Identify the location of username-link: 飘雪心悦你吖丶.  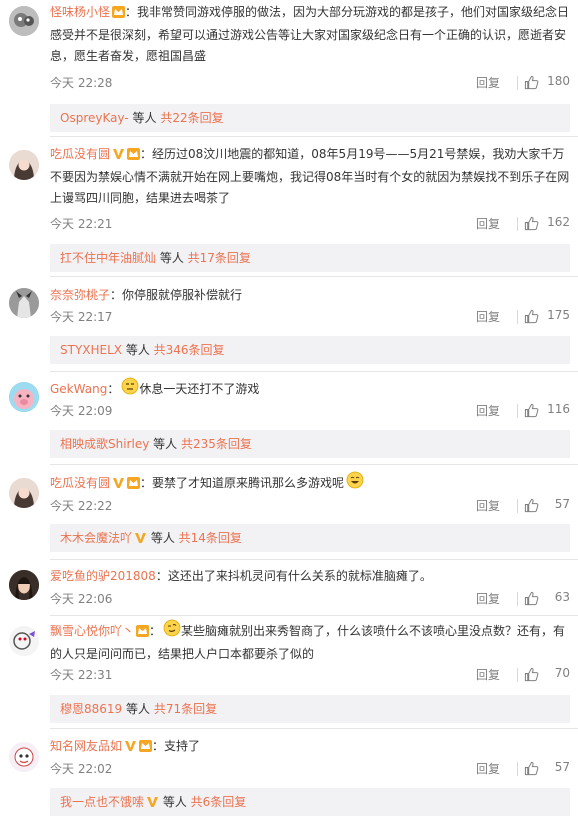
(92, 631).